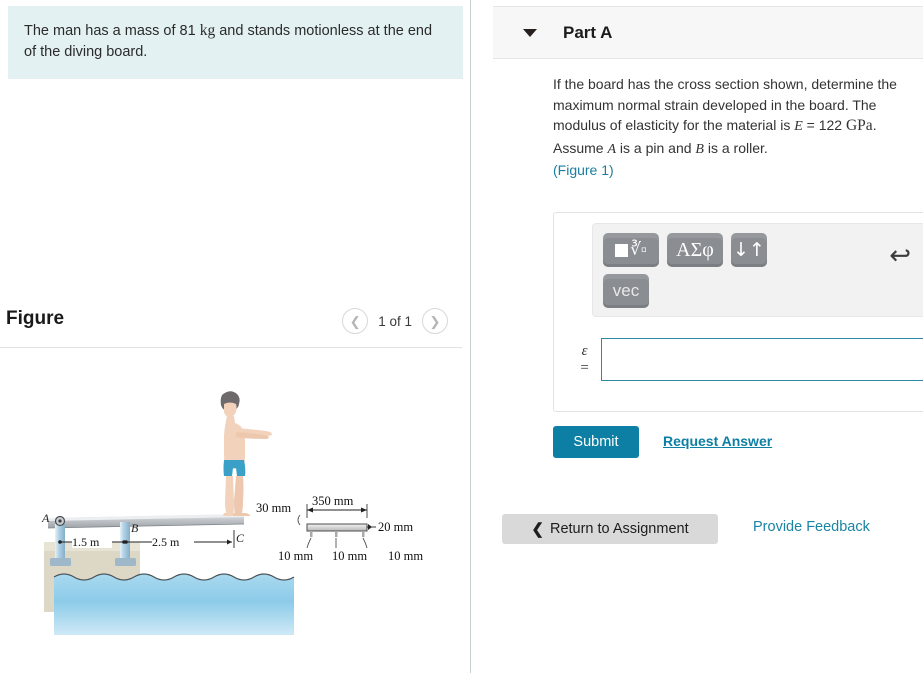 Image resolution: width=923 pixels, height=673 pixels. I want to click on figure-1-link: (Figure 1), so click(583, 170).